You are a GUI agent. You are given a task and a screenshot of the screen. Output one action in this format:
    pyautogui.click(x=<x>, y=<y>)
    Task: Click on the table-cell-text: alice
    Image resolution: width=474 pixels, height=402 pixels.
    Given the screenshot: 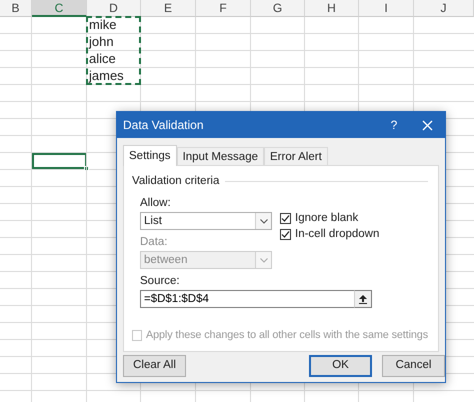 What is the action you would take?
    pyautogui.click(x=102, y=59)
    